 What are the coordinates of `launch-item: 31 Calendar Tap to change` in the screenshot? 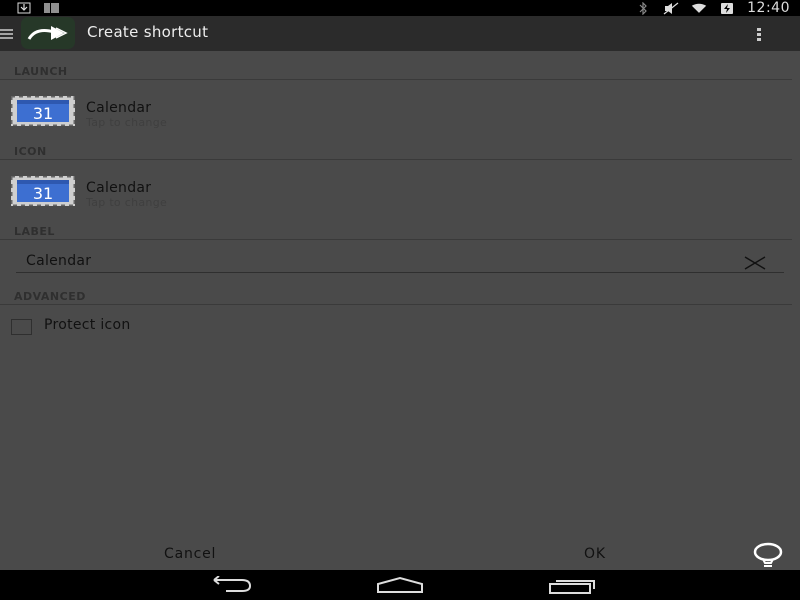 It's located at (396, 117).